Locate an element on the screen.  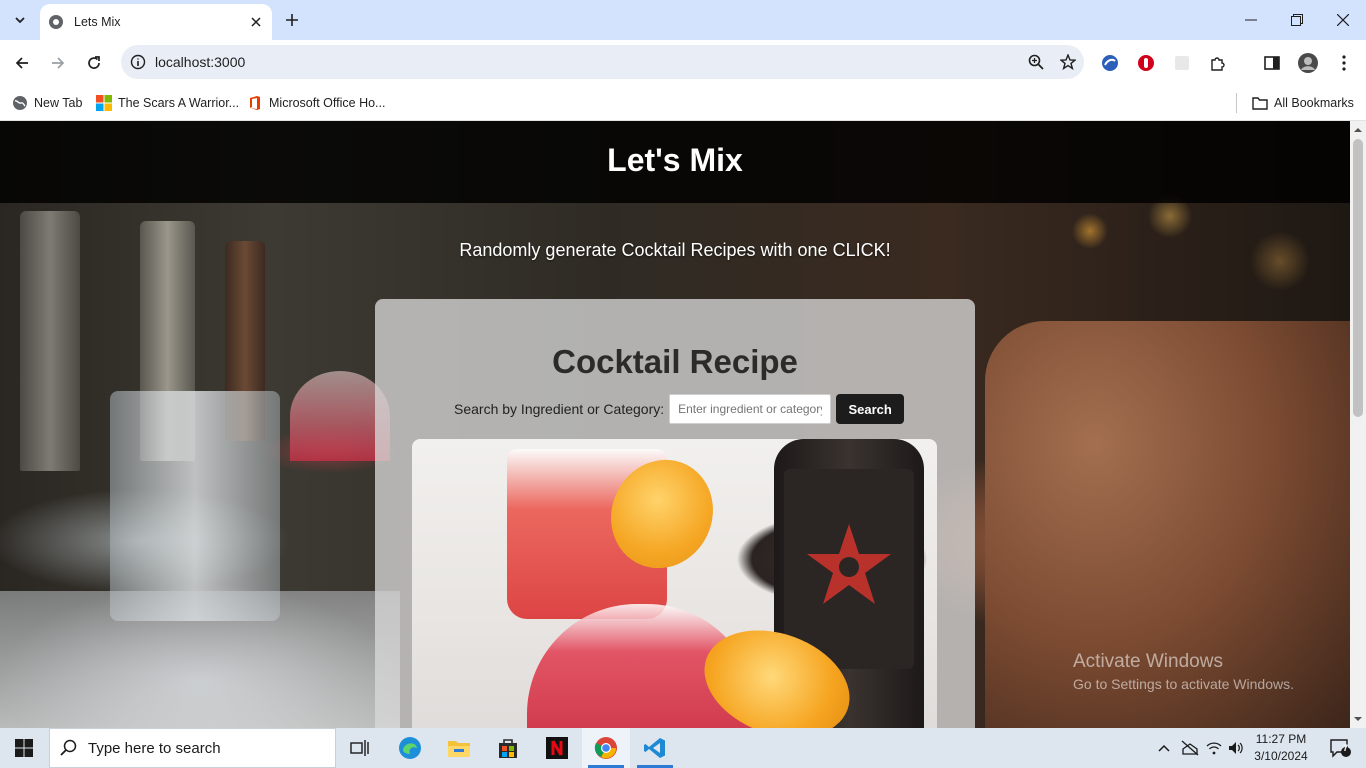
bookmark-star-icon is located at coordinates (1068, 62).